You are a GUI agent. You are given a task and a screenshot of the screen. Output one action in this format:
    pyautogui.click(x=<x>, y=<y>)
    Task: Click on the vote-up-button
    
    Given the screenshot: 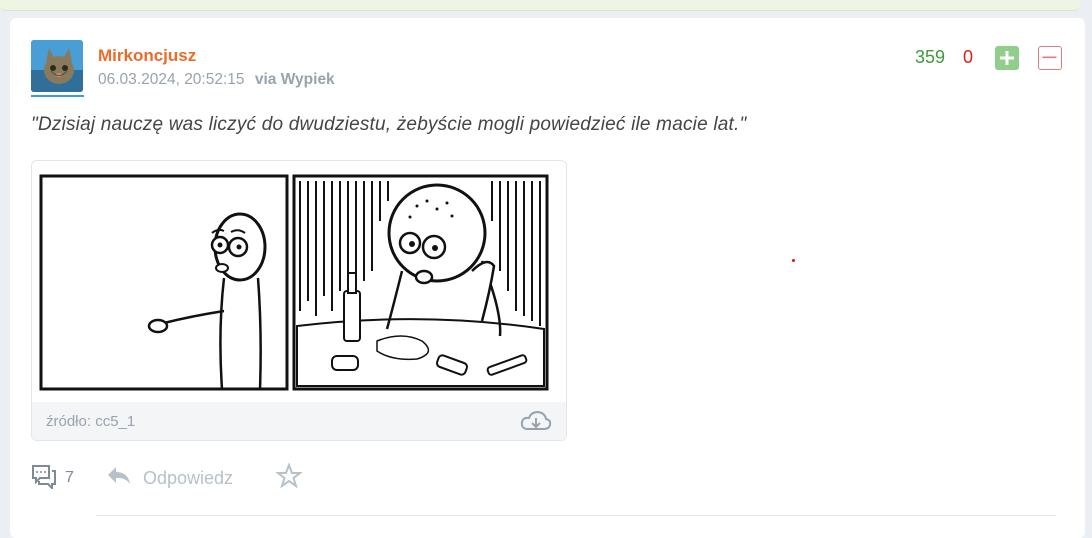 What is the action you would take?
    pyautogui.click(x=1007, y=58)
    